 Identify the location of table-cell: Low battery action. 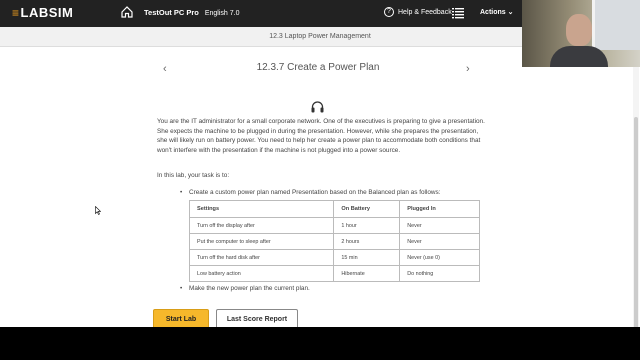
(261, 273).